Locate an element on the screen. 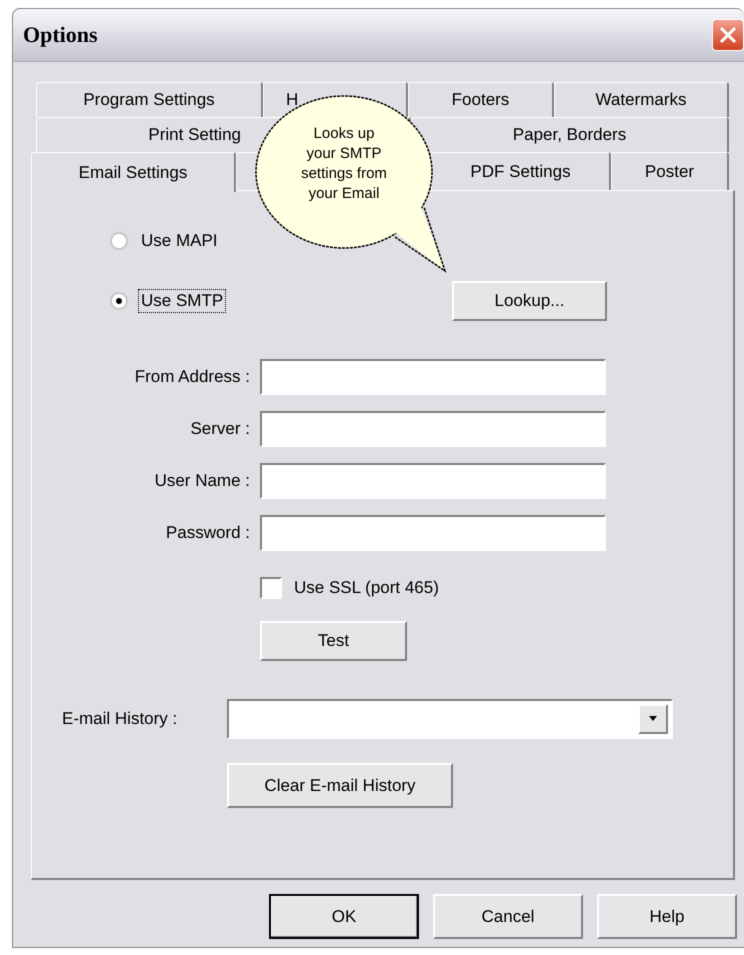 The image size is (744, 955). field-label: User Name : is located at coordinates (202, 481).